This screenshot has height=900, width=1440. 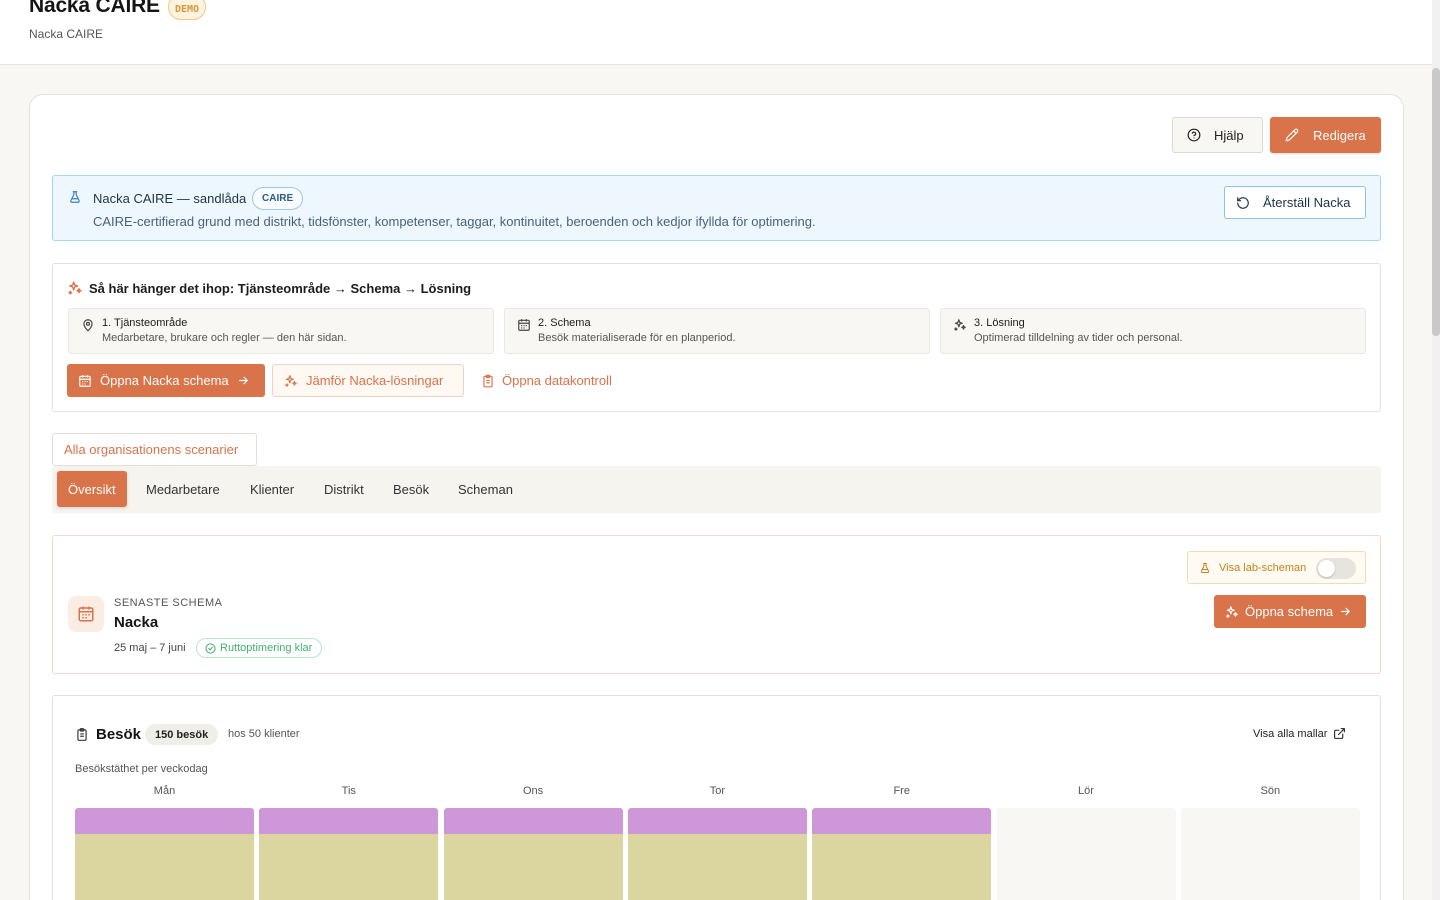 I want to click on weekday-column: Fre, so click(x=902, y=842).